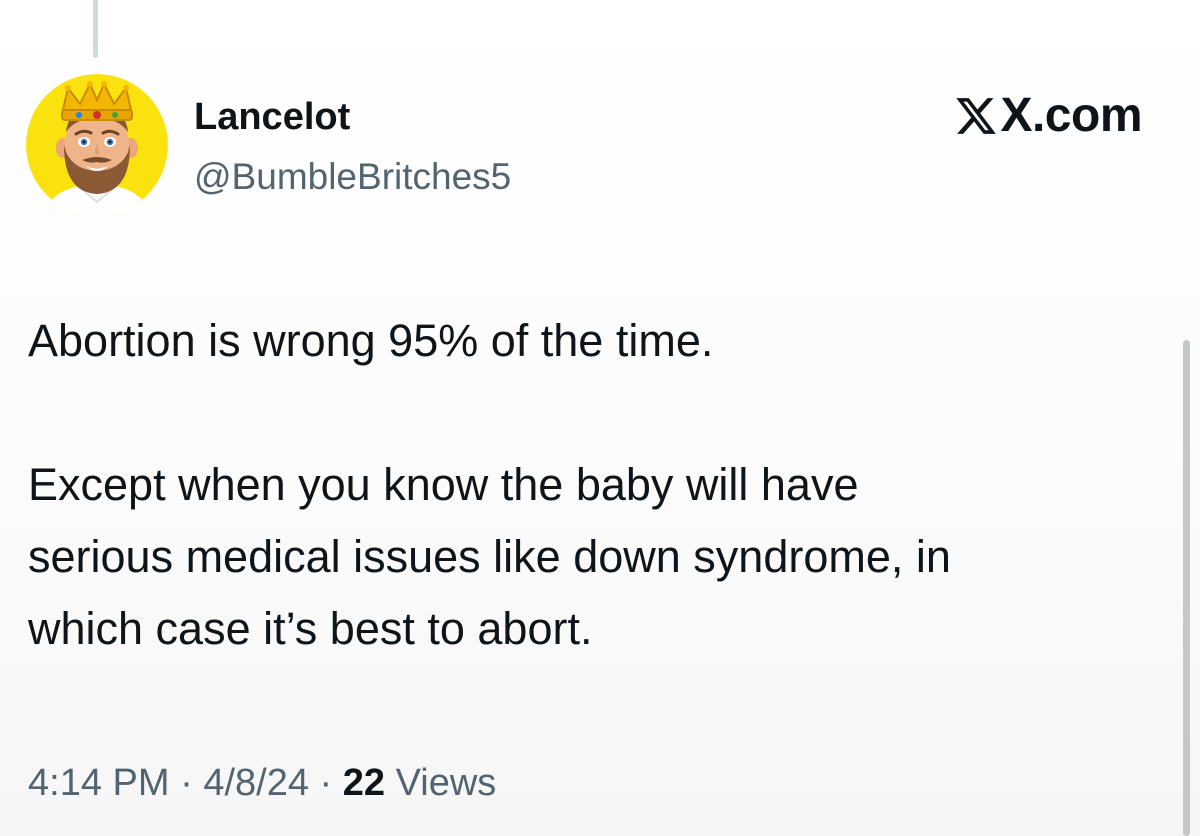 The height and width of the screenshot is (836, 1200). What do you see at coordinates (1186, 588) in the screenshot?
I see `scrollbar` at bounding box center [1186, 588].